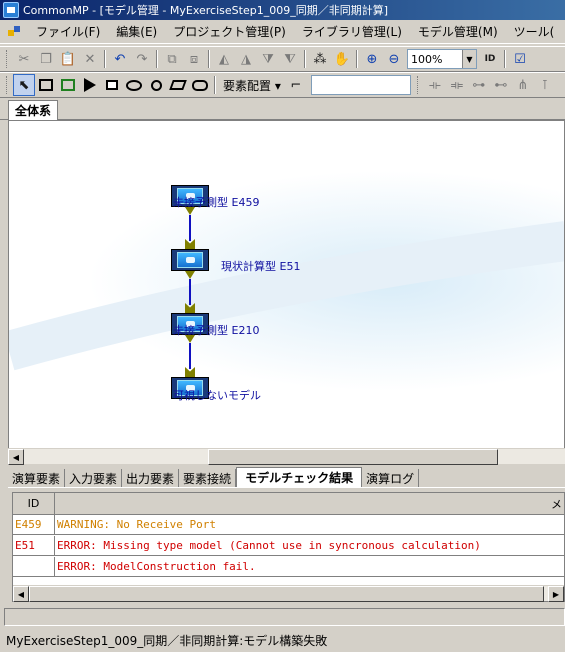 This screenshot has height=652, width=565. What do you see at coordinates (11, 10) in the screenshot?
I see `app-icon` at bounding box center [11, 10].